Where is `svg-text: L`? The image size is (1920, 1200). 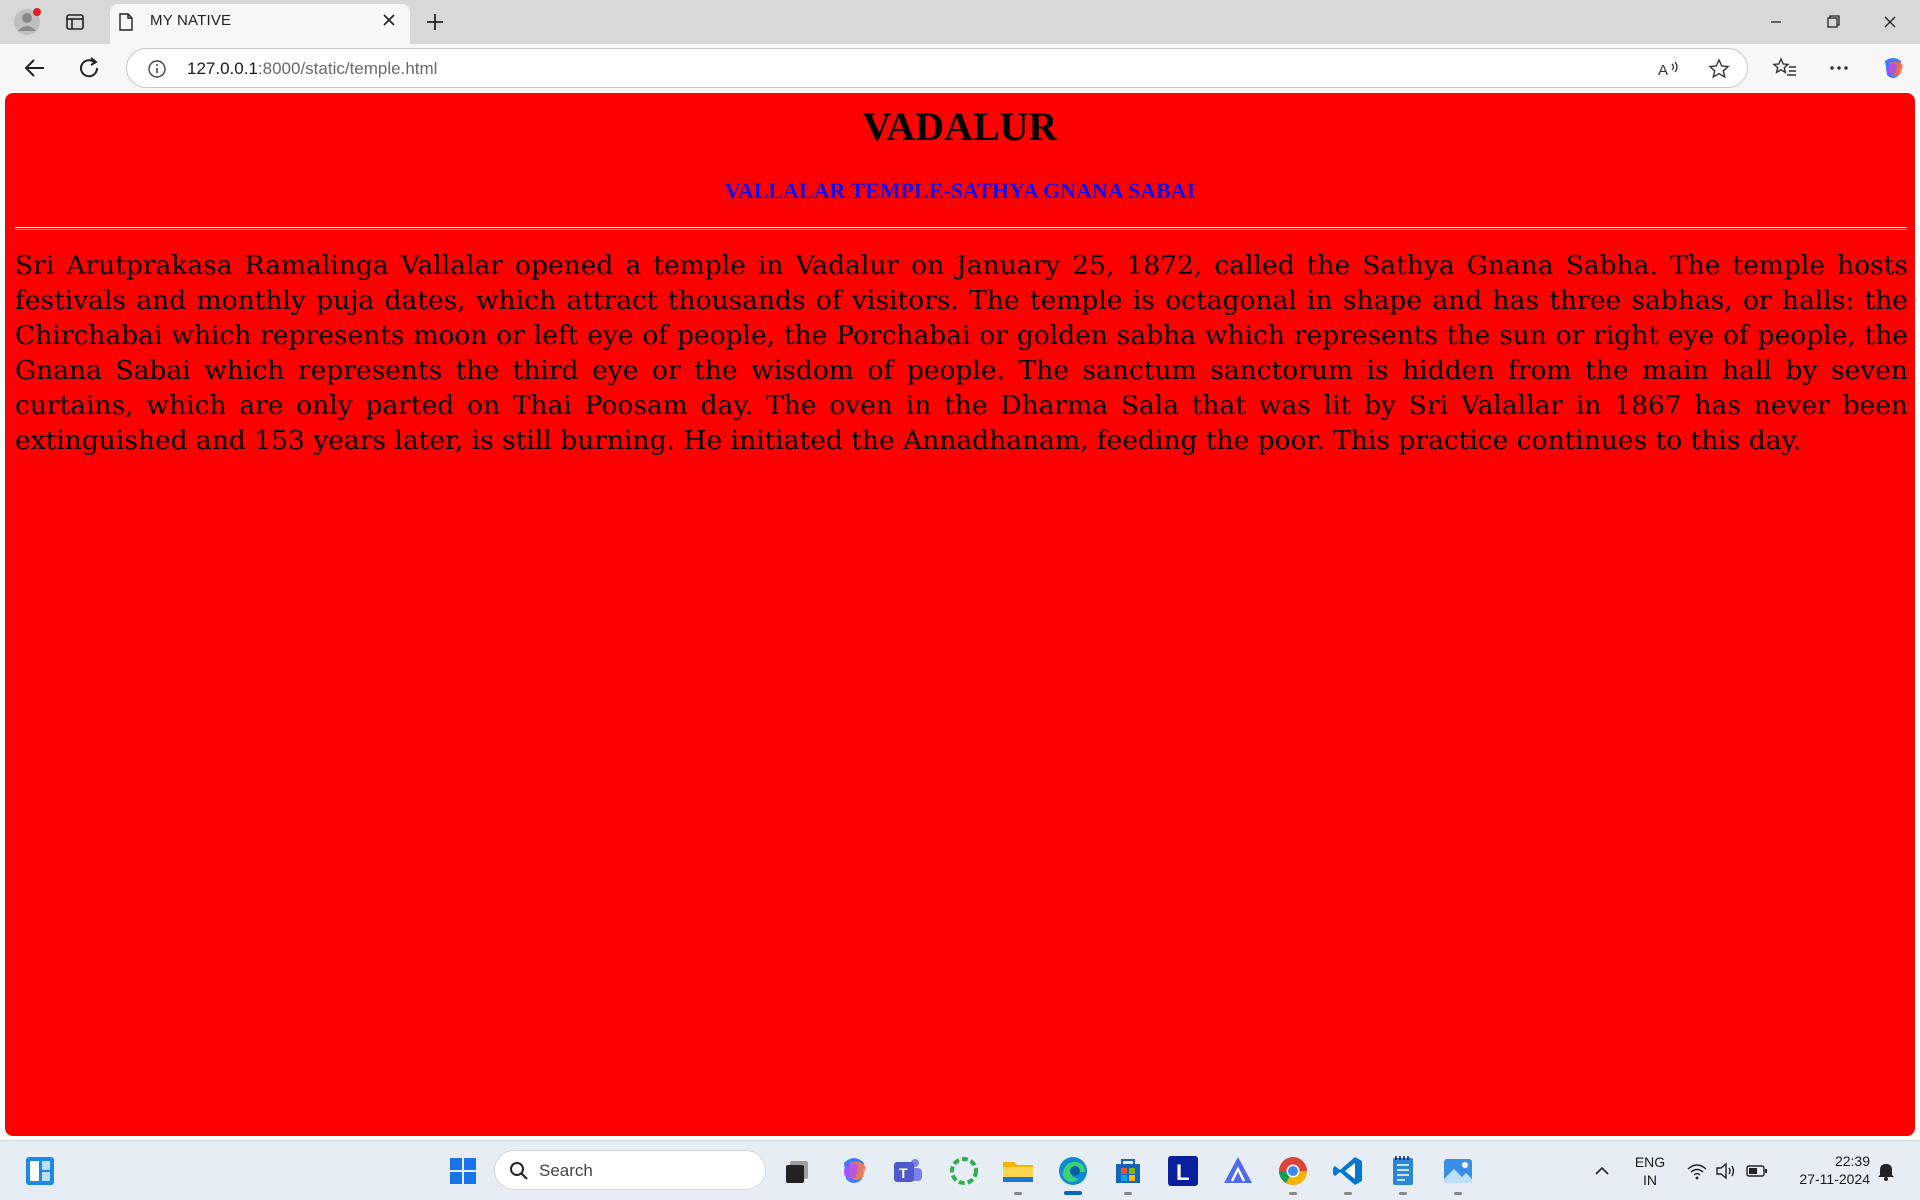 svg-text: L is located at coordinates (1182, 1172).